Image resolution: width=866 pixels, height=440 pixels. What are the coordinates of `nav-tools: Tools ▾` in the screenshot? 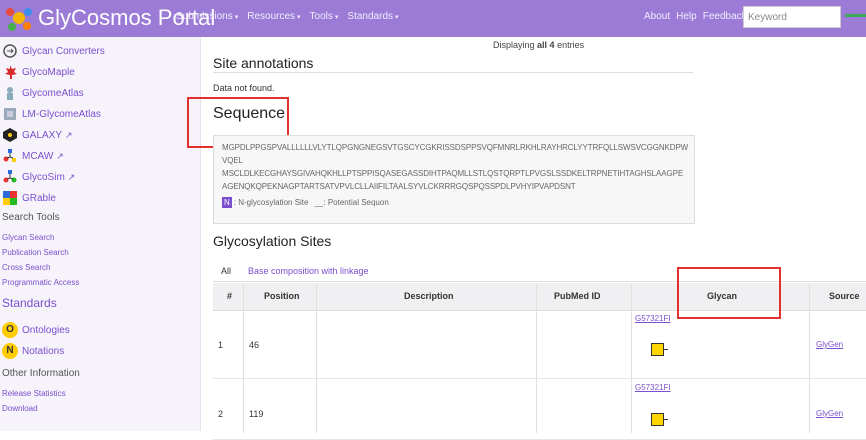 It's located at (324, 16).